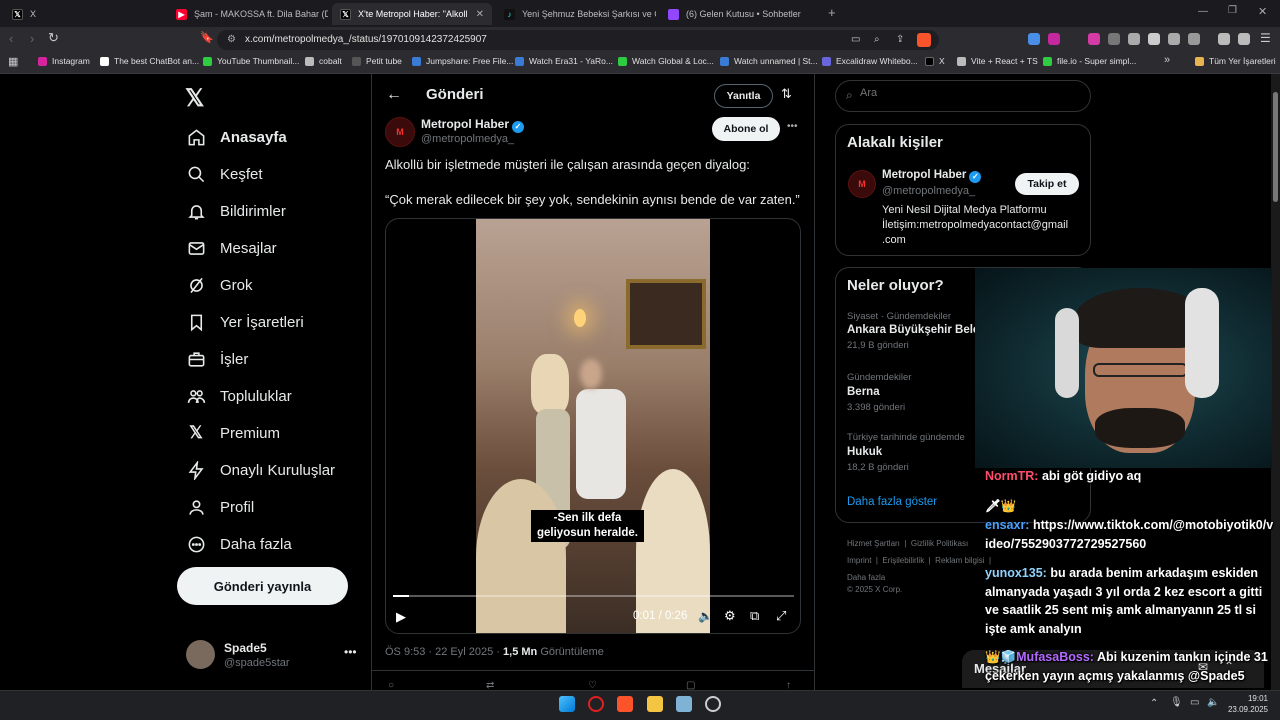  I want to click on monitor-icon: ▭, so click(1194, 702).